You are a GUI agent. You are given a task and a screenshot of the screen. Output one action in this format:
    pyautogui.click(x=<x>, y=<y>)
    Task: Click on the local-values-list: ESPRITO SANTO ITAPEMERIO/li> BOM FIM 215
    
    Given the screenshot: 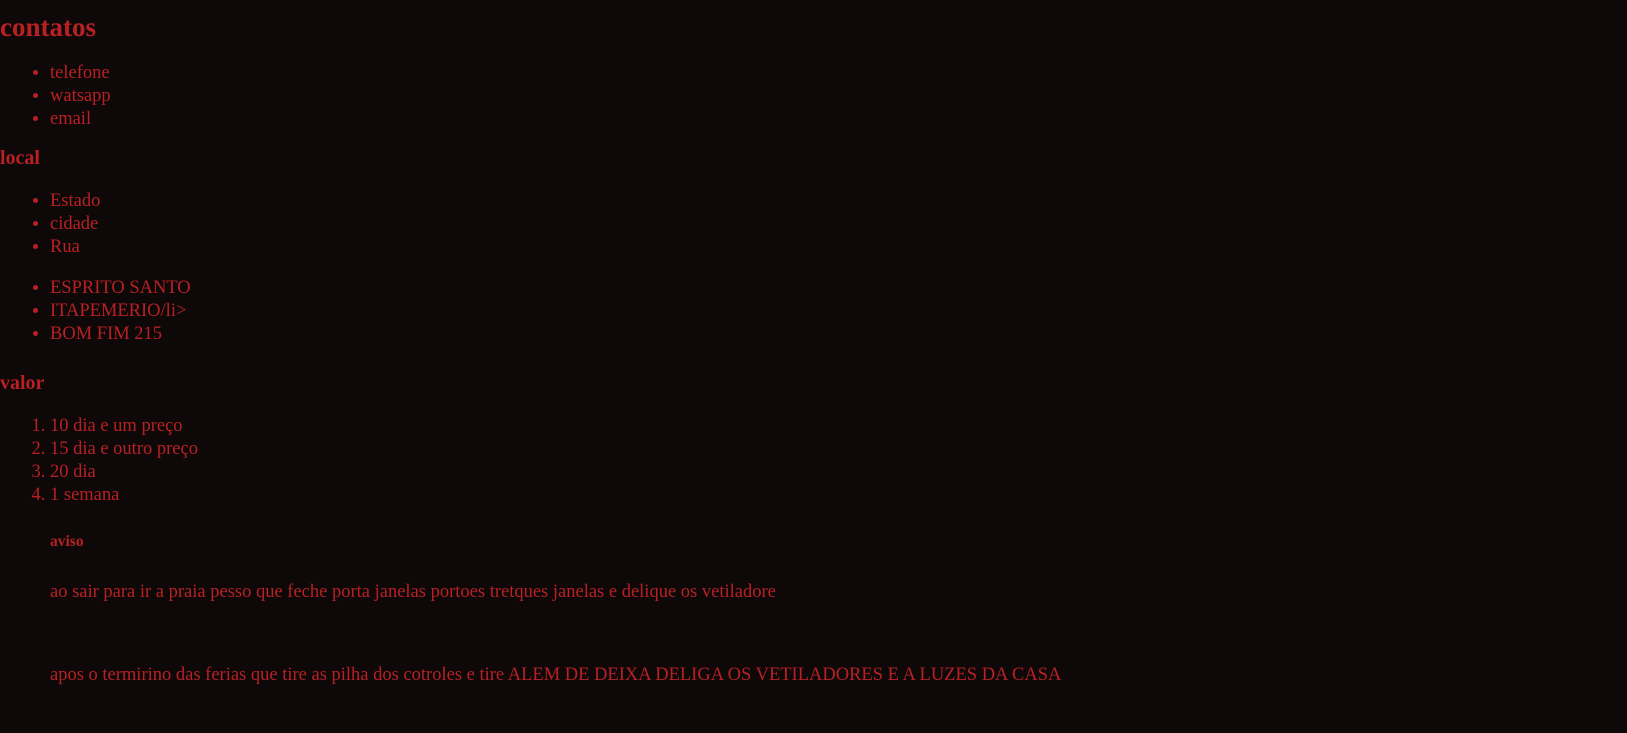 What is the action you would take?
    pyautogui.click(x=813, y=311)
    